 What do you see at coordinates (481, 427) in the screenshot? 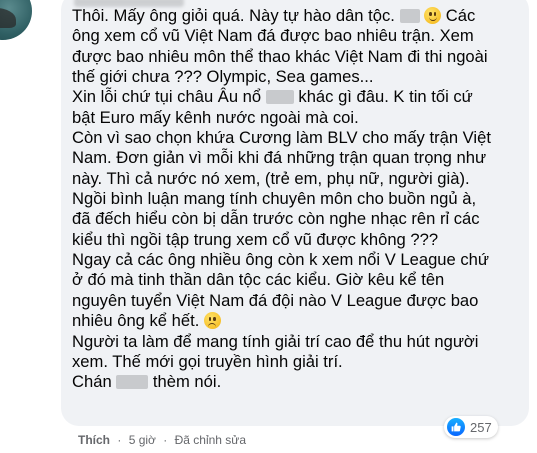
I see `reaction-count: 257` at bounding box center [481, 427].